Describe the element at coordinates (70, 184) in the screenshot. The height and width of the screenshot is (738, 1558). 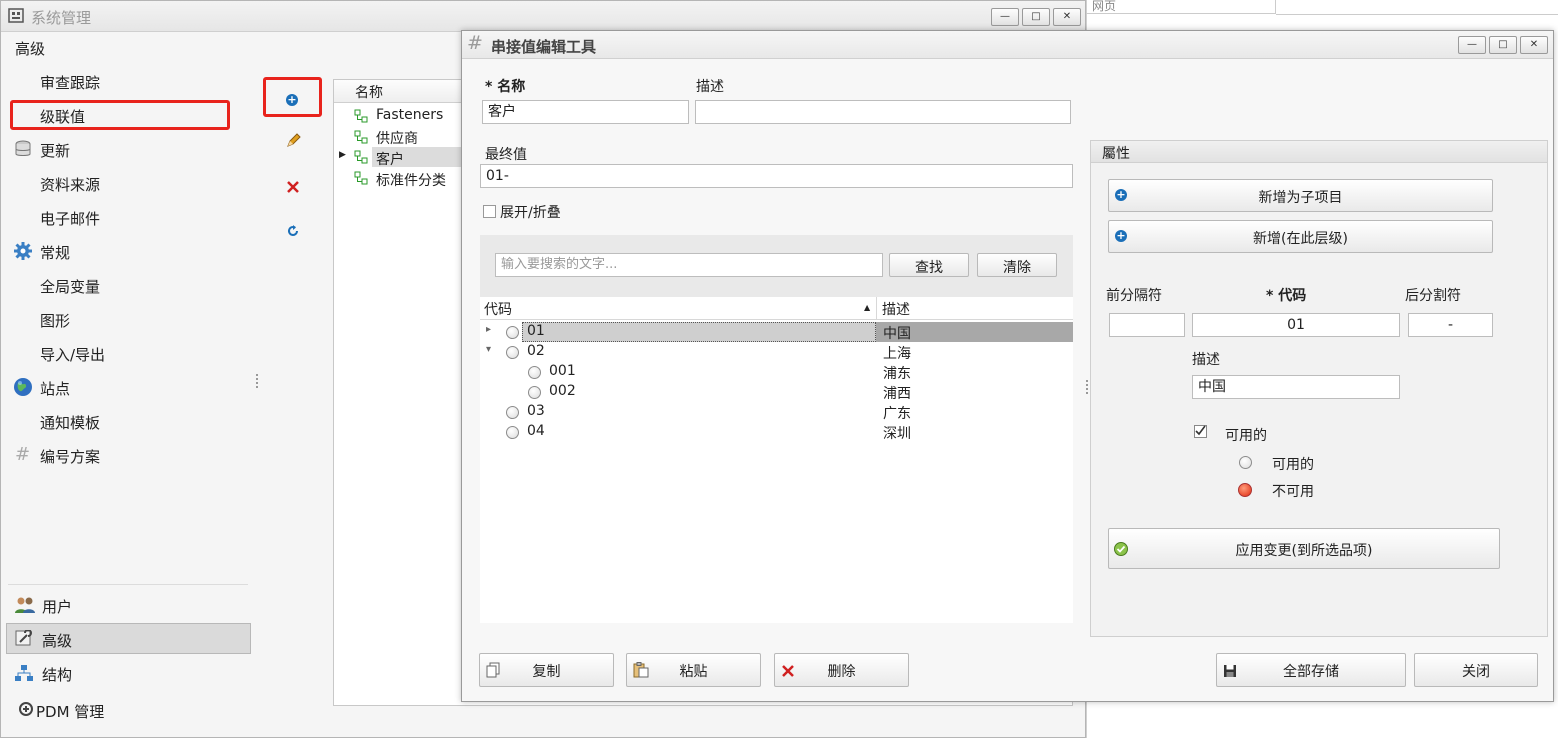
I see `nav-item-data-source: 资料来源` at that location.